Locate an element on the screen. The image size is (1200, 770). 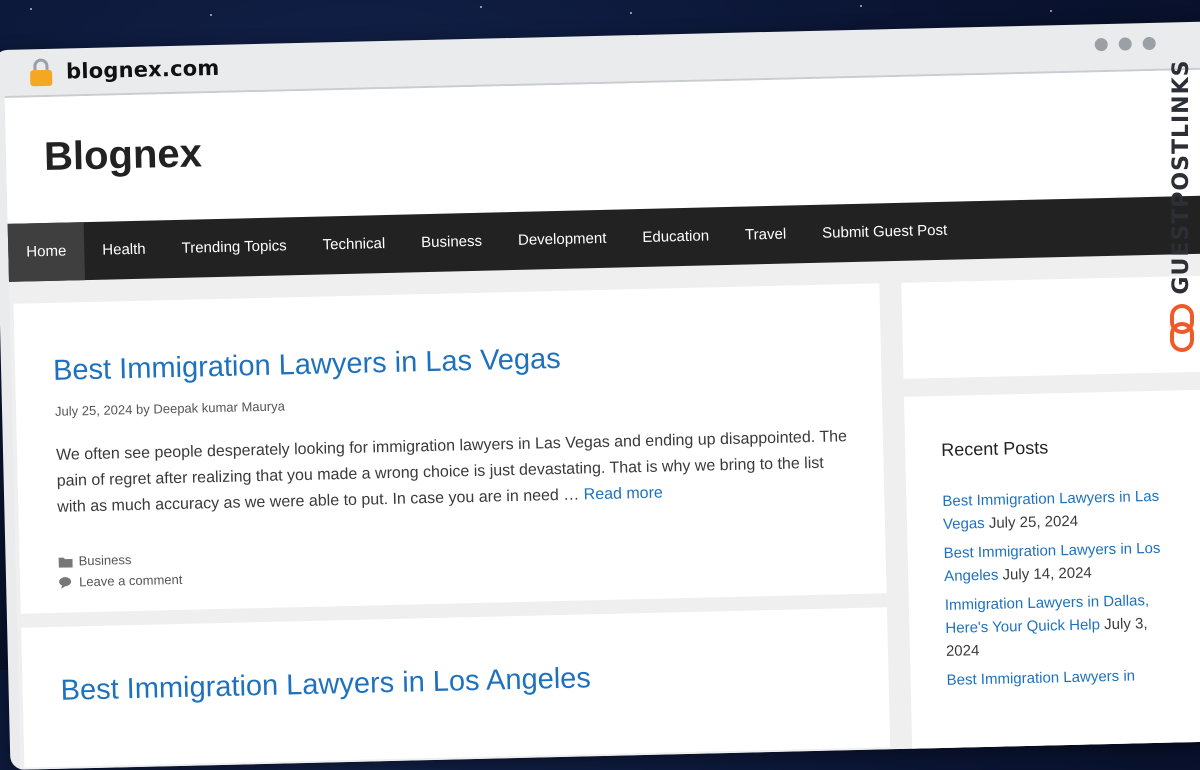
window-controls is located at coordinates (1125, 44).